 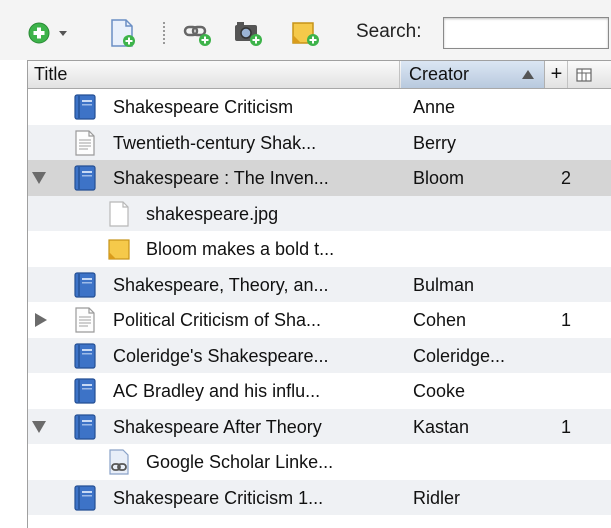 I want to click on search-label: Search:, so click(x=389, y=31).